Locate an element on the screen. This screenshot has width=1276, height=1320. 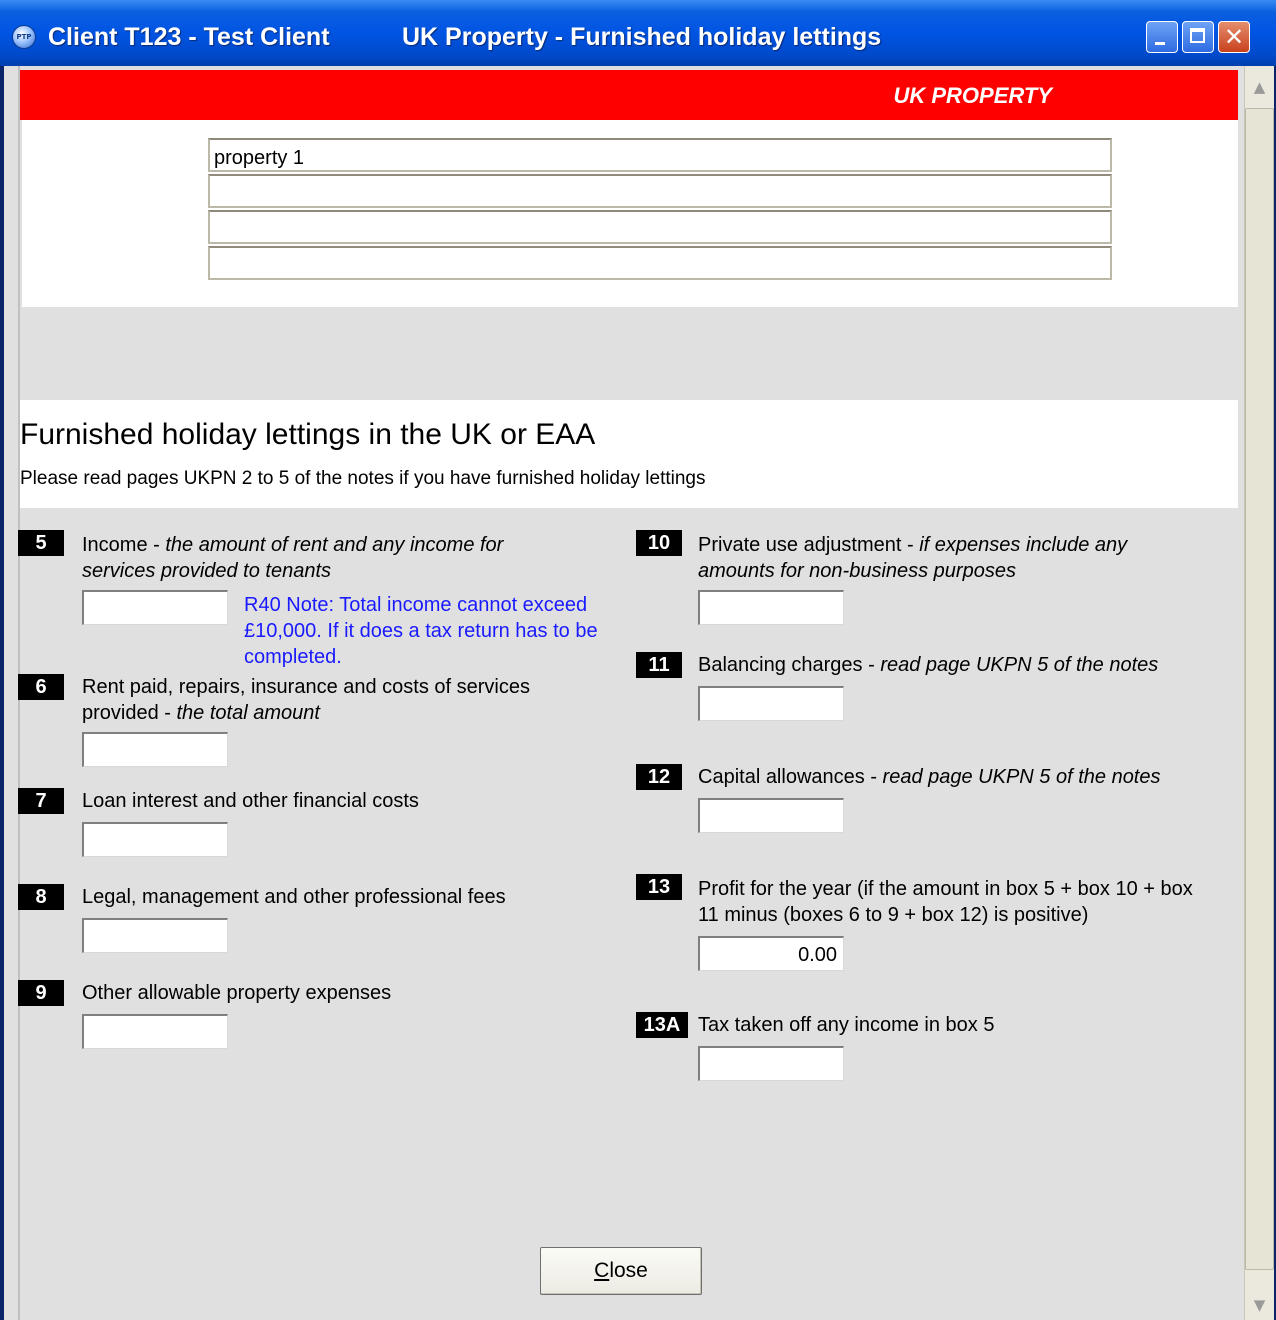
box-5-input is located at coordinates (155, 607).